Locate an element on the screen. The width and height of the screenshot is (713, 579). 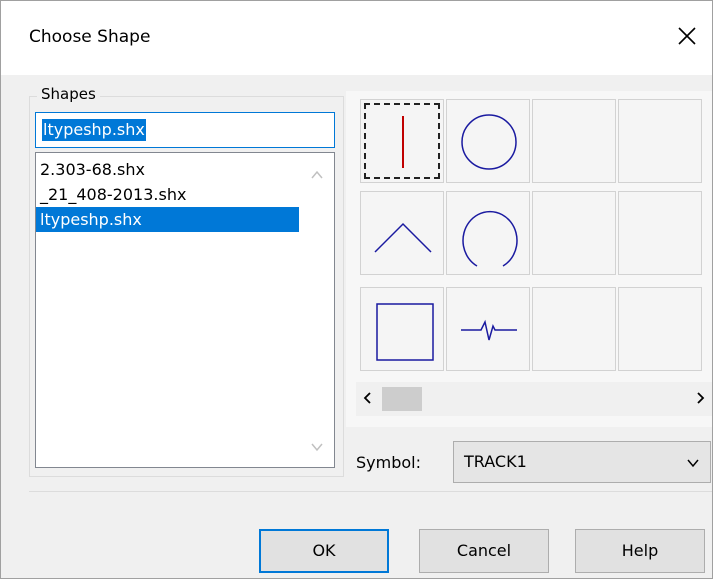
circle-icon is located at coordinates (489, 142).